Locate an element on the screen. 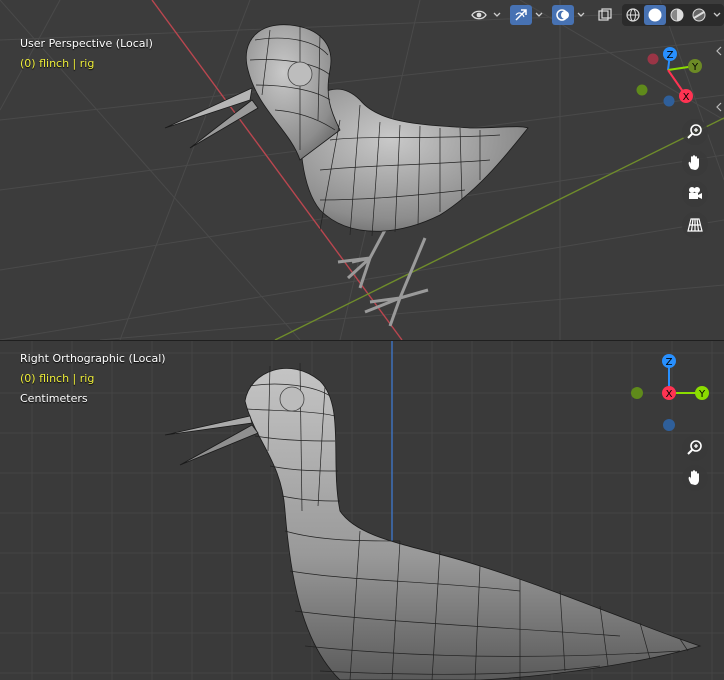 The width and height of the screenshot is (724, 680). gizmo-icon is located at coordinates (521, 15).